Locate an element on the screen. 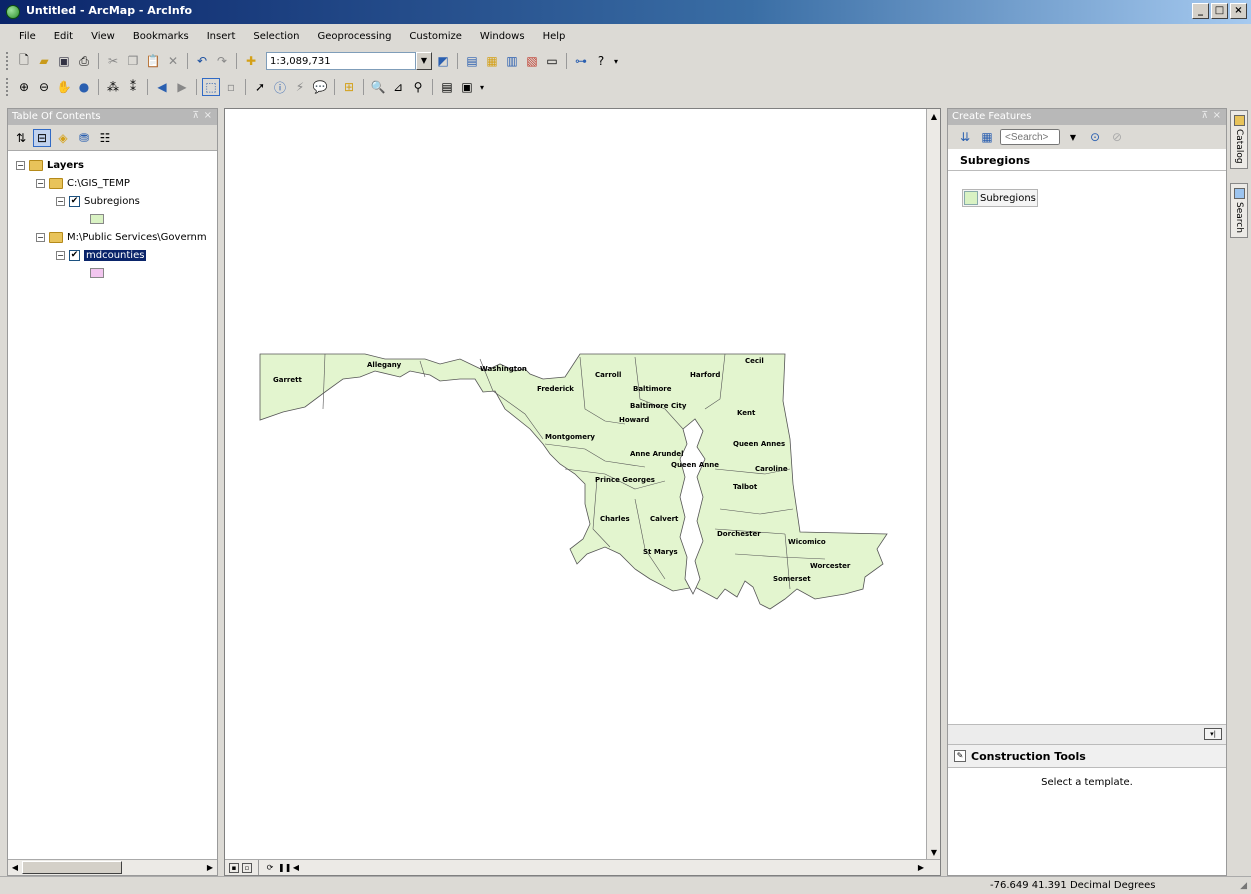 This screenshot has width=1251, height=894. layer-subregions: − ✔ Subregions is located at coordinates (98, 201).